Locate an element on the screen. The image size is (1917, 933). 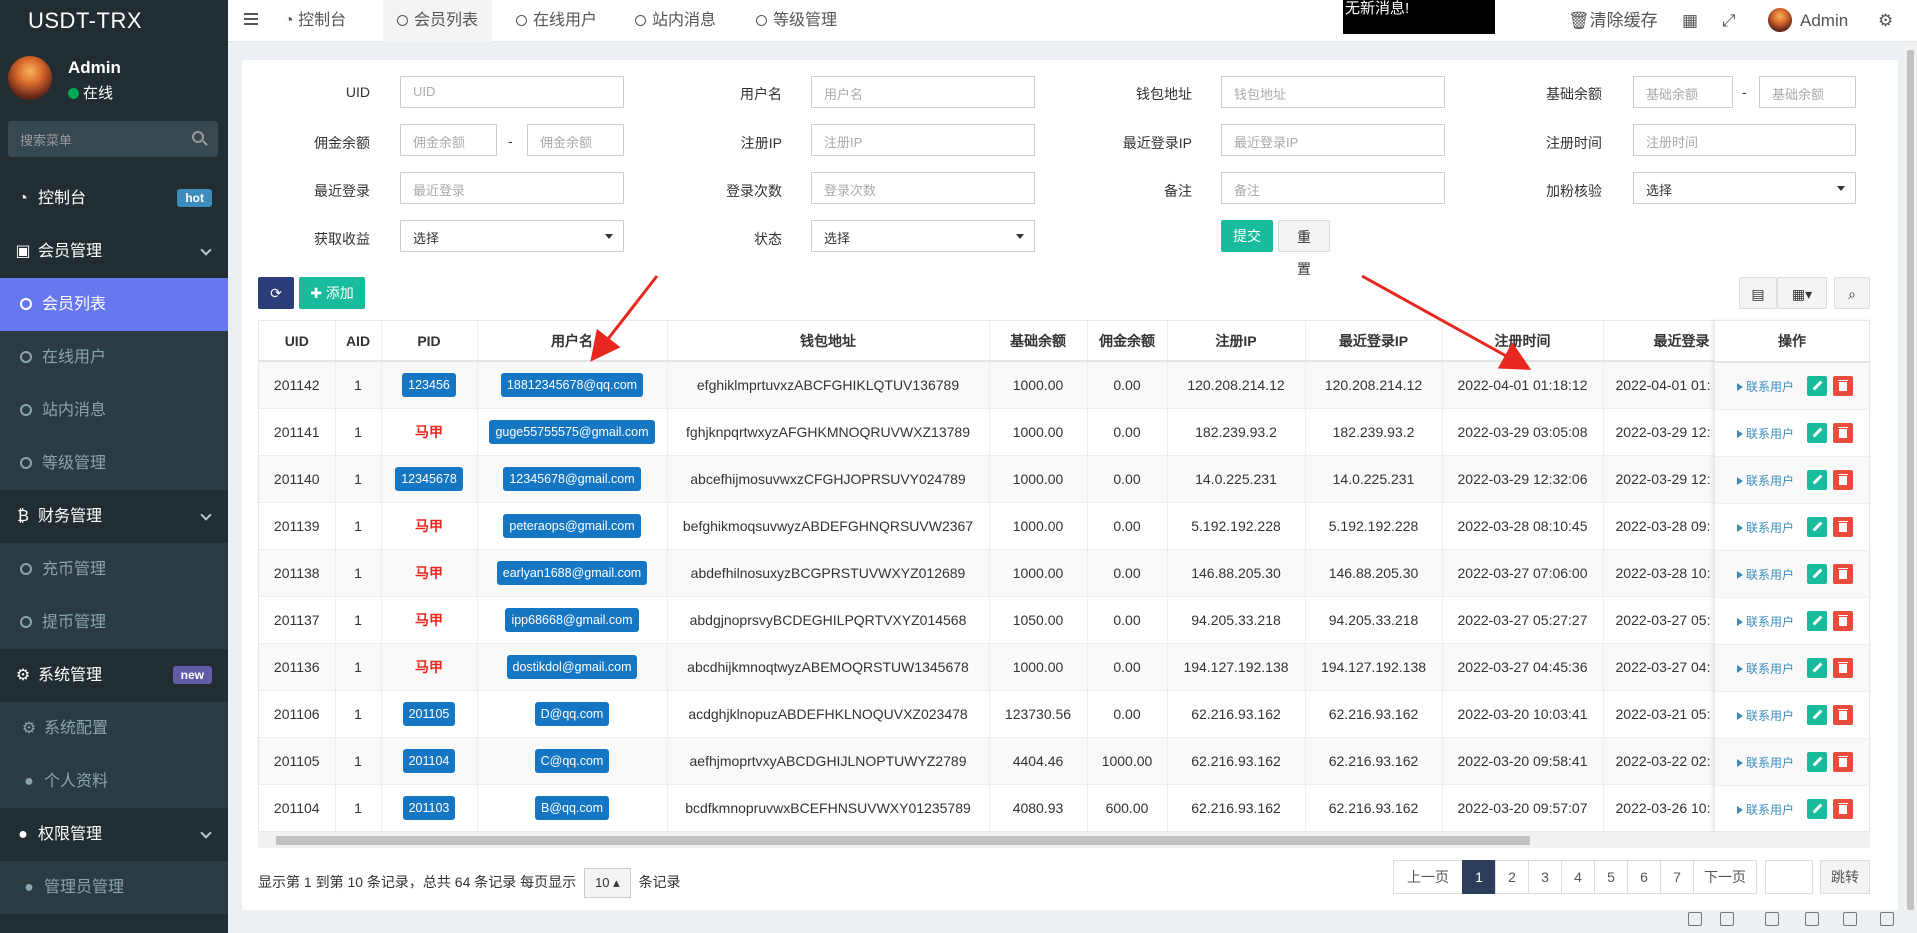
last-ip-input: 最近登录IP is located at coordinates (1333, 140).